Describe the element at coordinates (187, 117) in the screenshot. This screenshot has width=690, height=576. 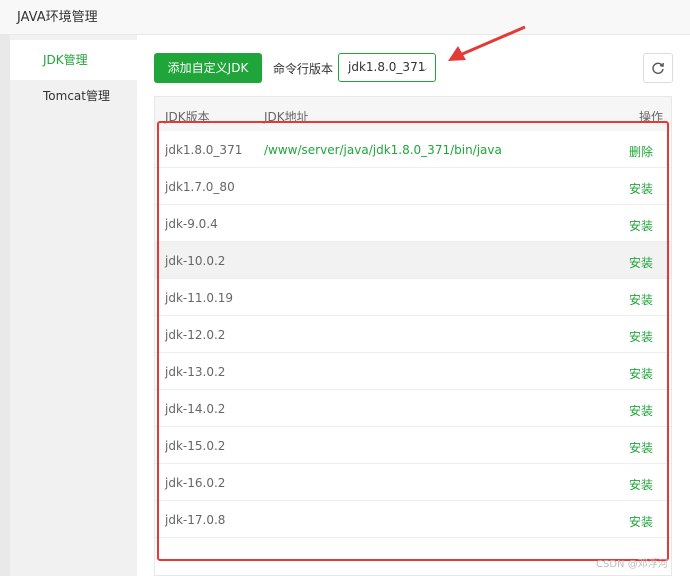
I see `header-version: JDK版本` at that location.